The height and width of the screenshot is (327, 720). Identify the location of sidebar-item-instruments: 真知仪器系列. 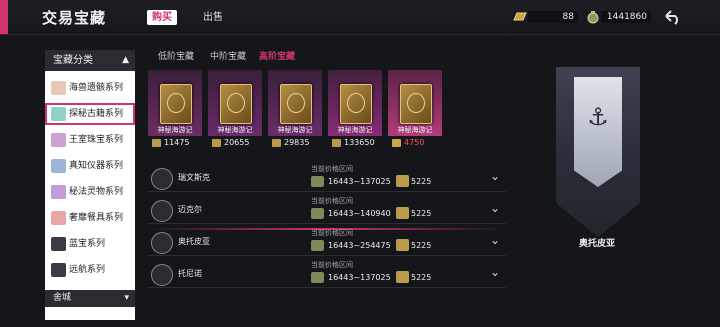
(90, 166).